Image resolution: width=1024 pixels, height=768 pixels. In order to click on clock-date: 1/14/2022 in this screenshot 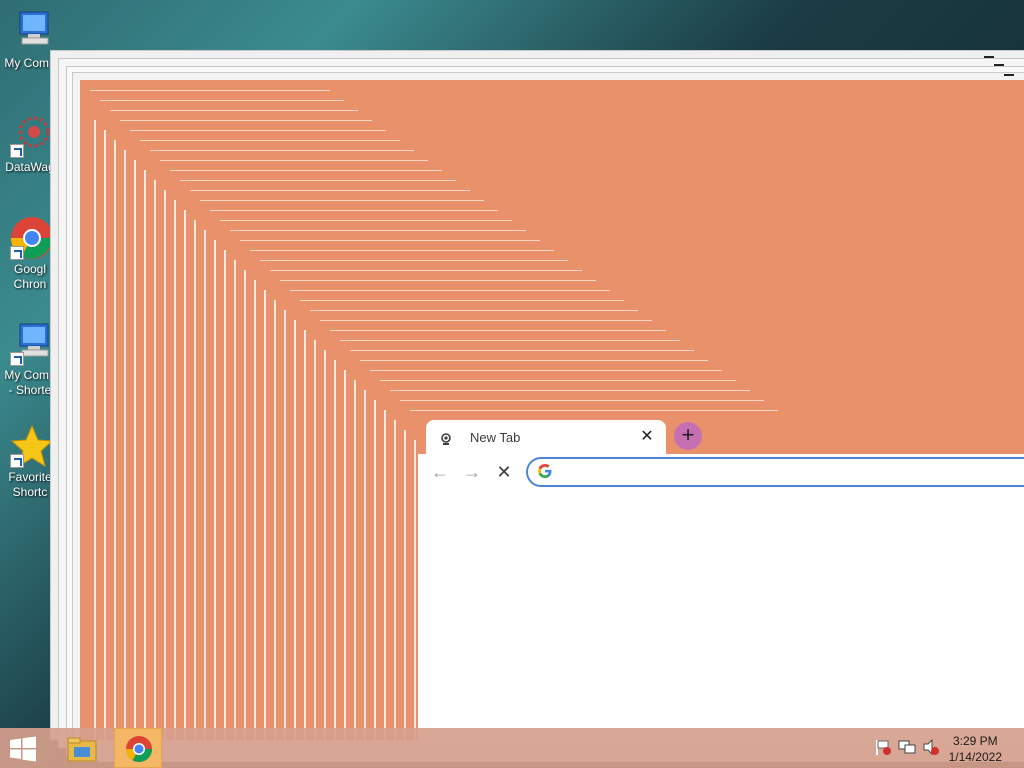, I will do `click(975, 757)`.